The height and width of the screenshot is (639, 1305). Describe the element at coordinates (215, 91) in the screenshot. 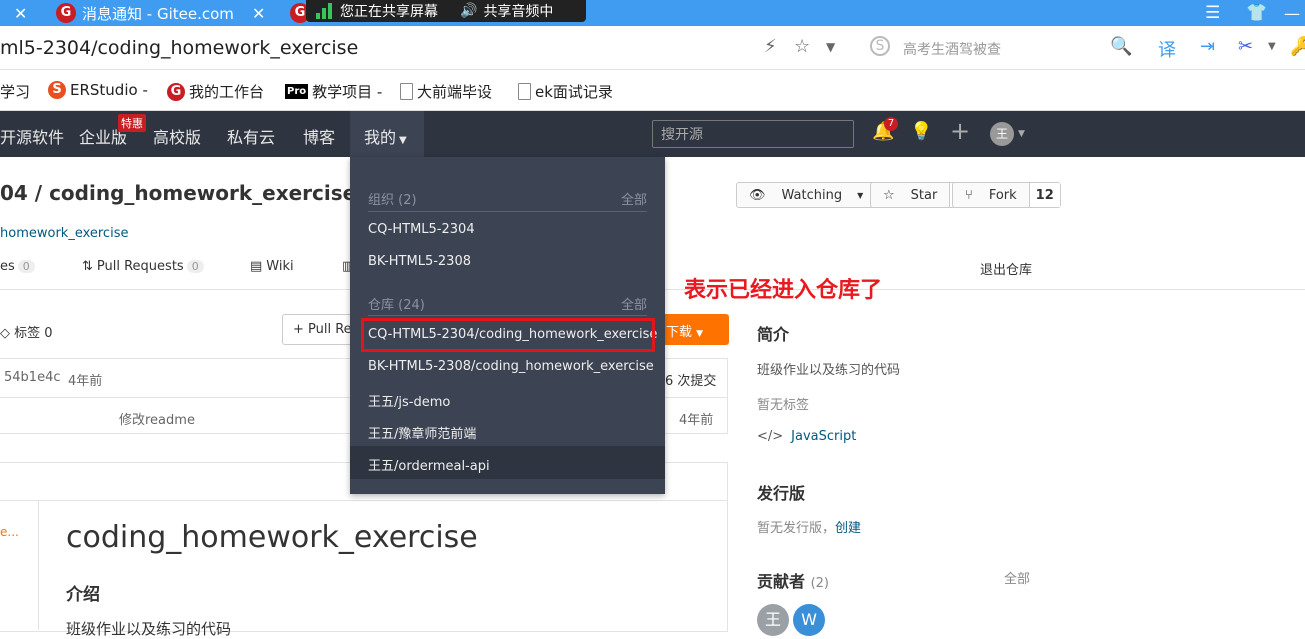

I see `bookmark-item: G 我的工作台` at that location.